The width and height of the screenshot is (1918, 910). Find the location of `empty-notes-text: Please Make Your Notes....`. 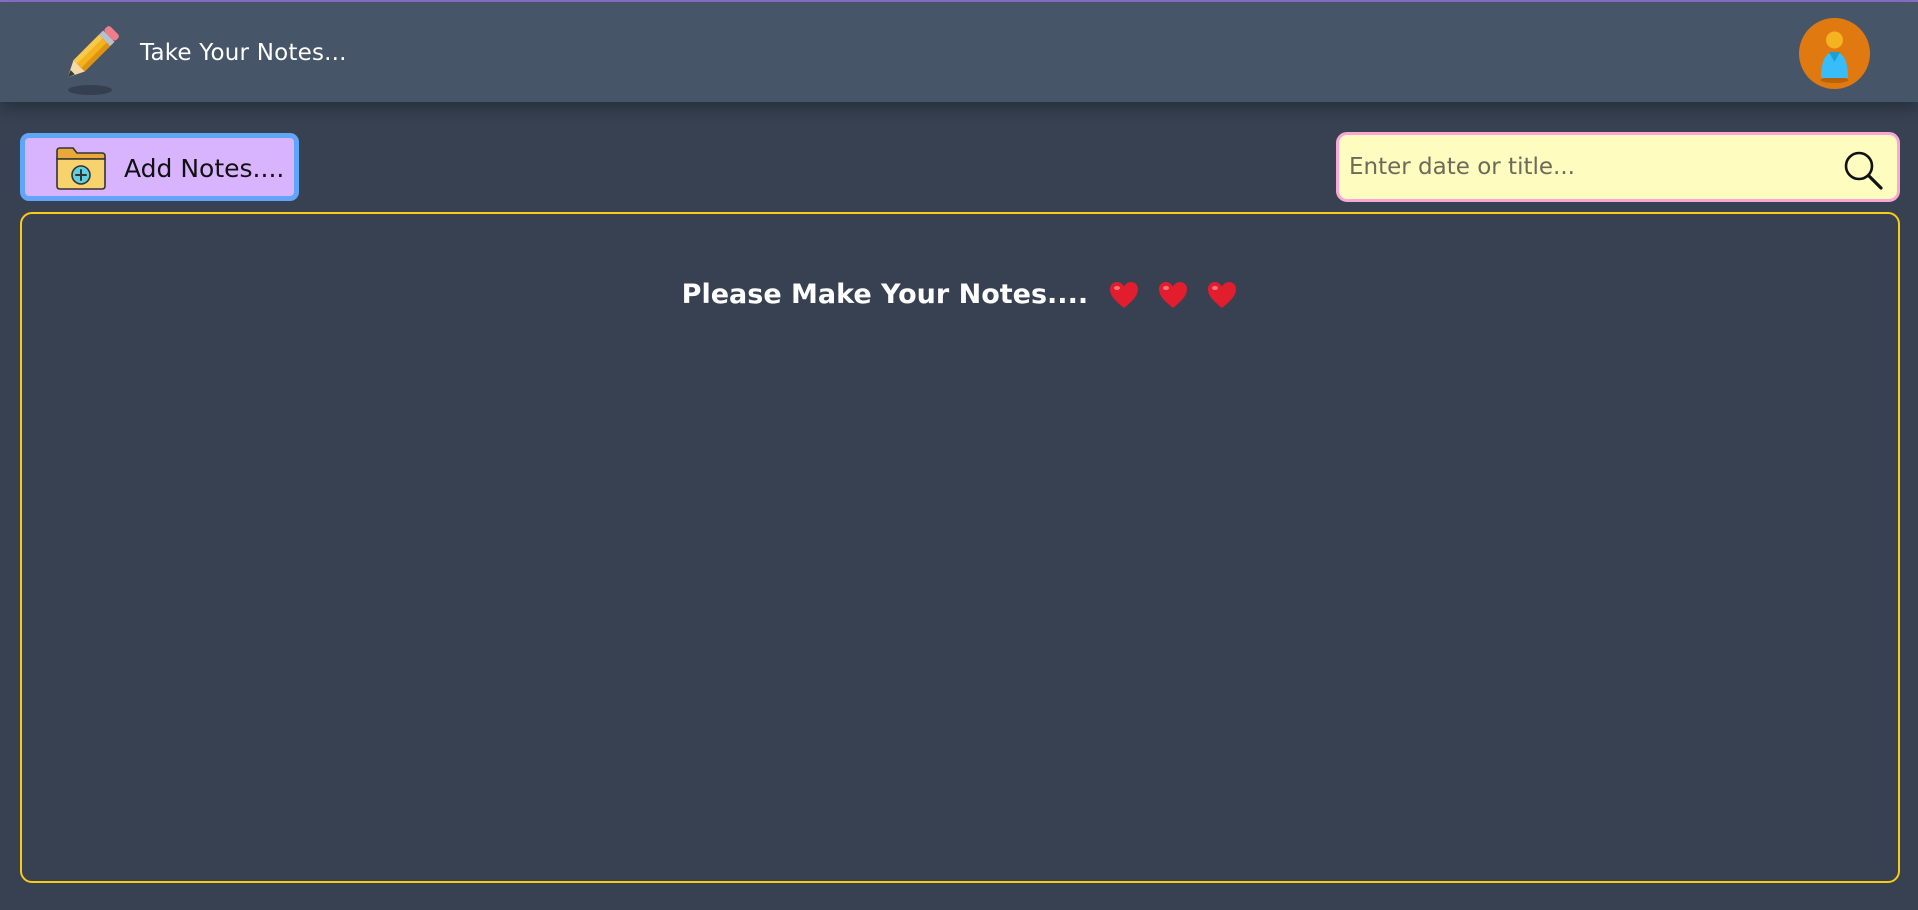

empty-notes-text: Please Make Your Notes.... is located at coordinates (885, 294).